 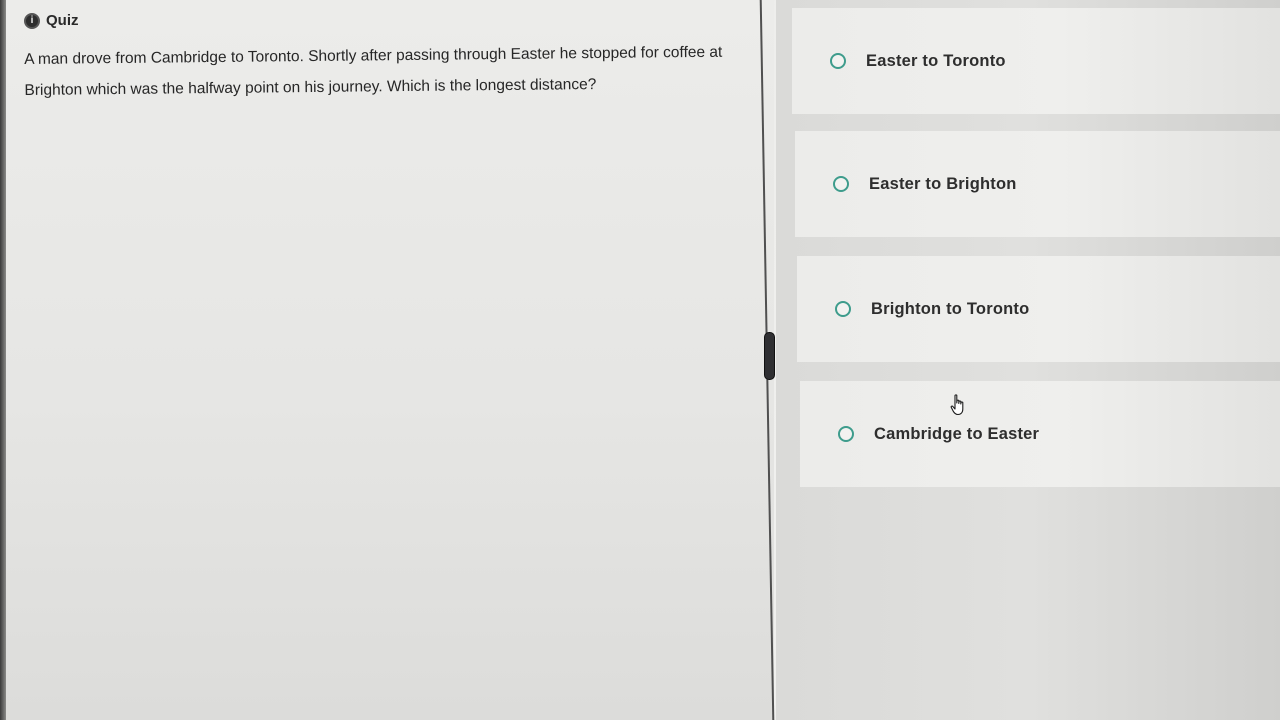 What do you see at coordinates (950, 308) in the screenshot?
I see `option-label: Brighton to Toronto` at bounding box center [950, 308].